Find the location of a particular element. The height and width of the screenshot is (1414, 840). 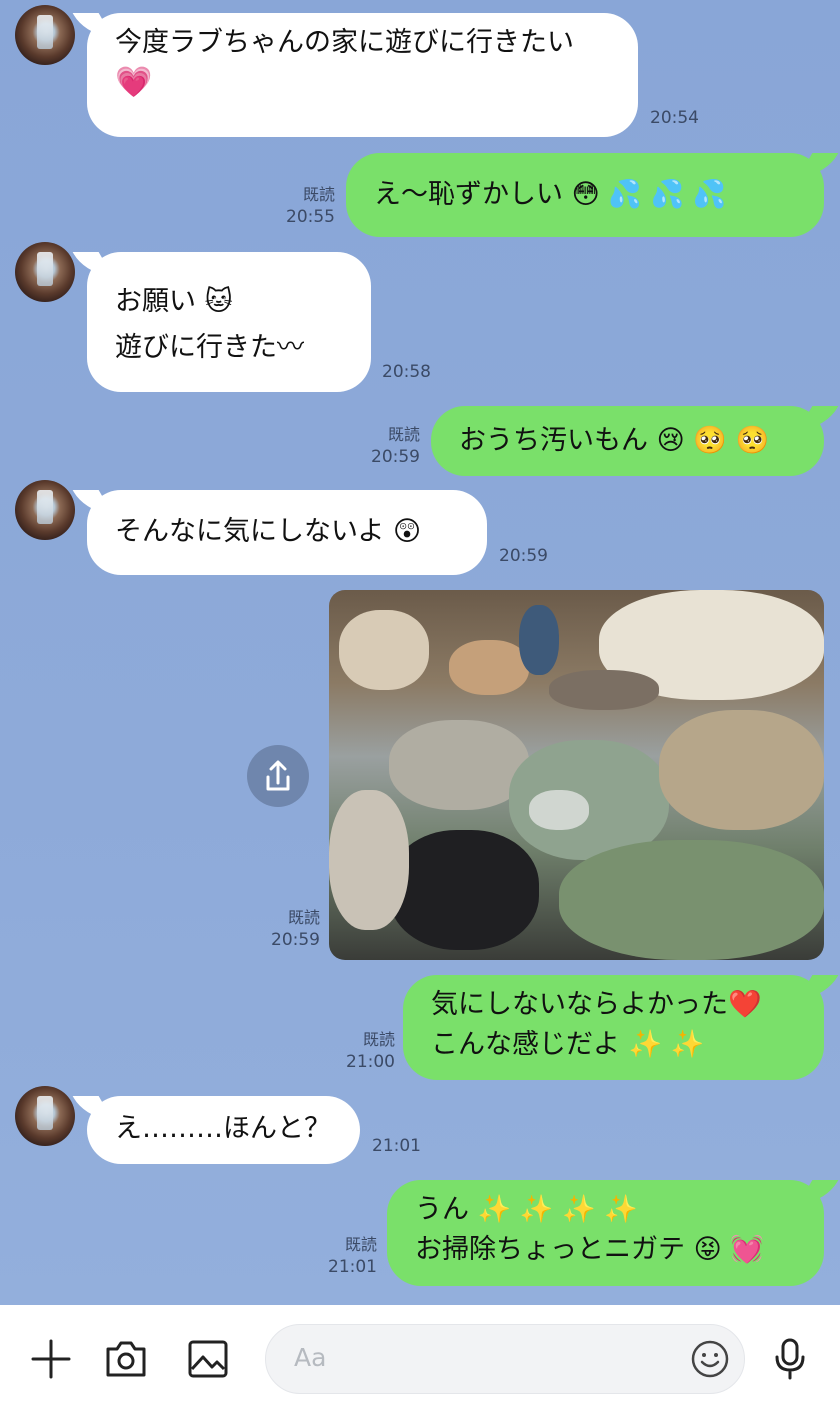

message-bubble-outgoing: 気にしないならよかった❤️ こんな感じだよ ✨ ✨ is located at coordinates (613, 1027).